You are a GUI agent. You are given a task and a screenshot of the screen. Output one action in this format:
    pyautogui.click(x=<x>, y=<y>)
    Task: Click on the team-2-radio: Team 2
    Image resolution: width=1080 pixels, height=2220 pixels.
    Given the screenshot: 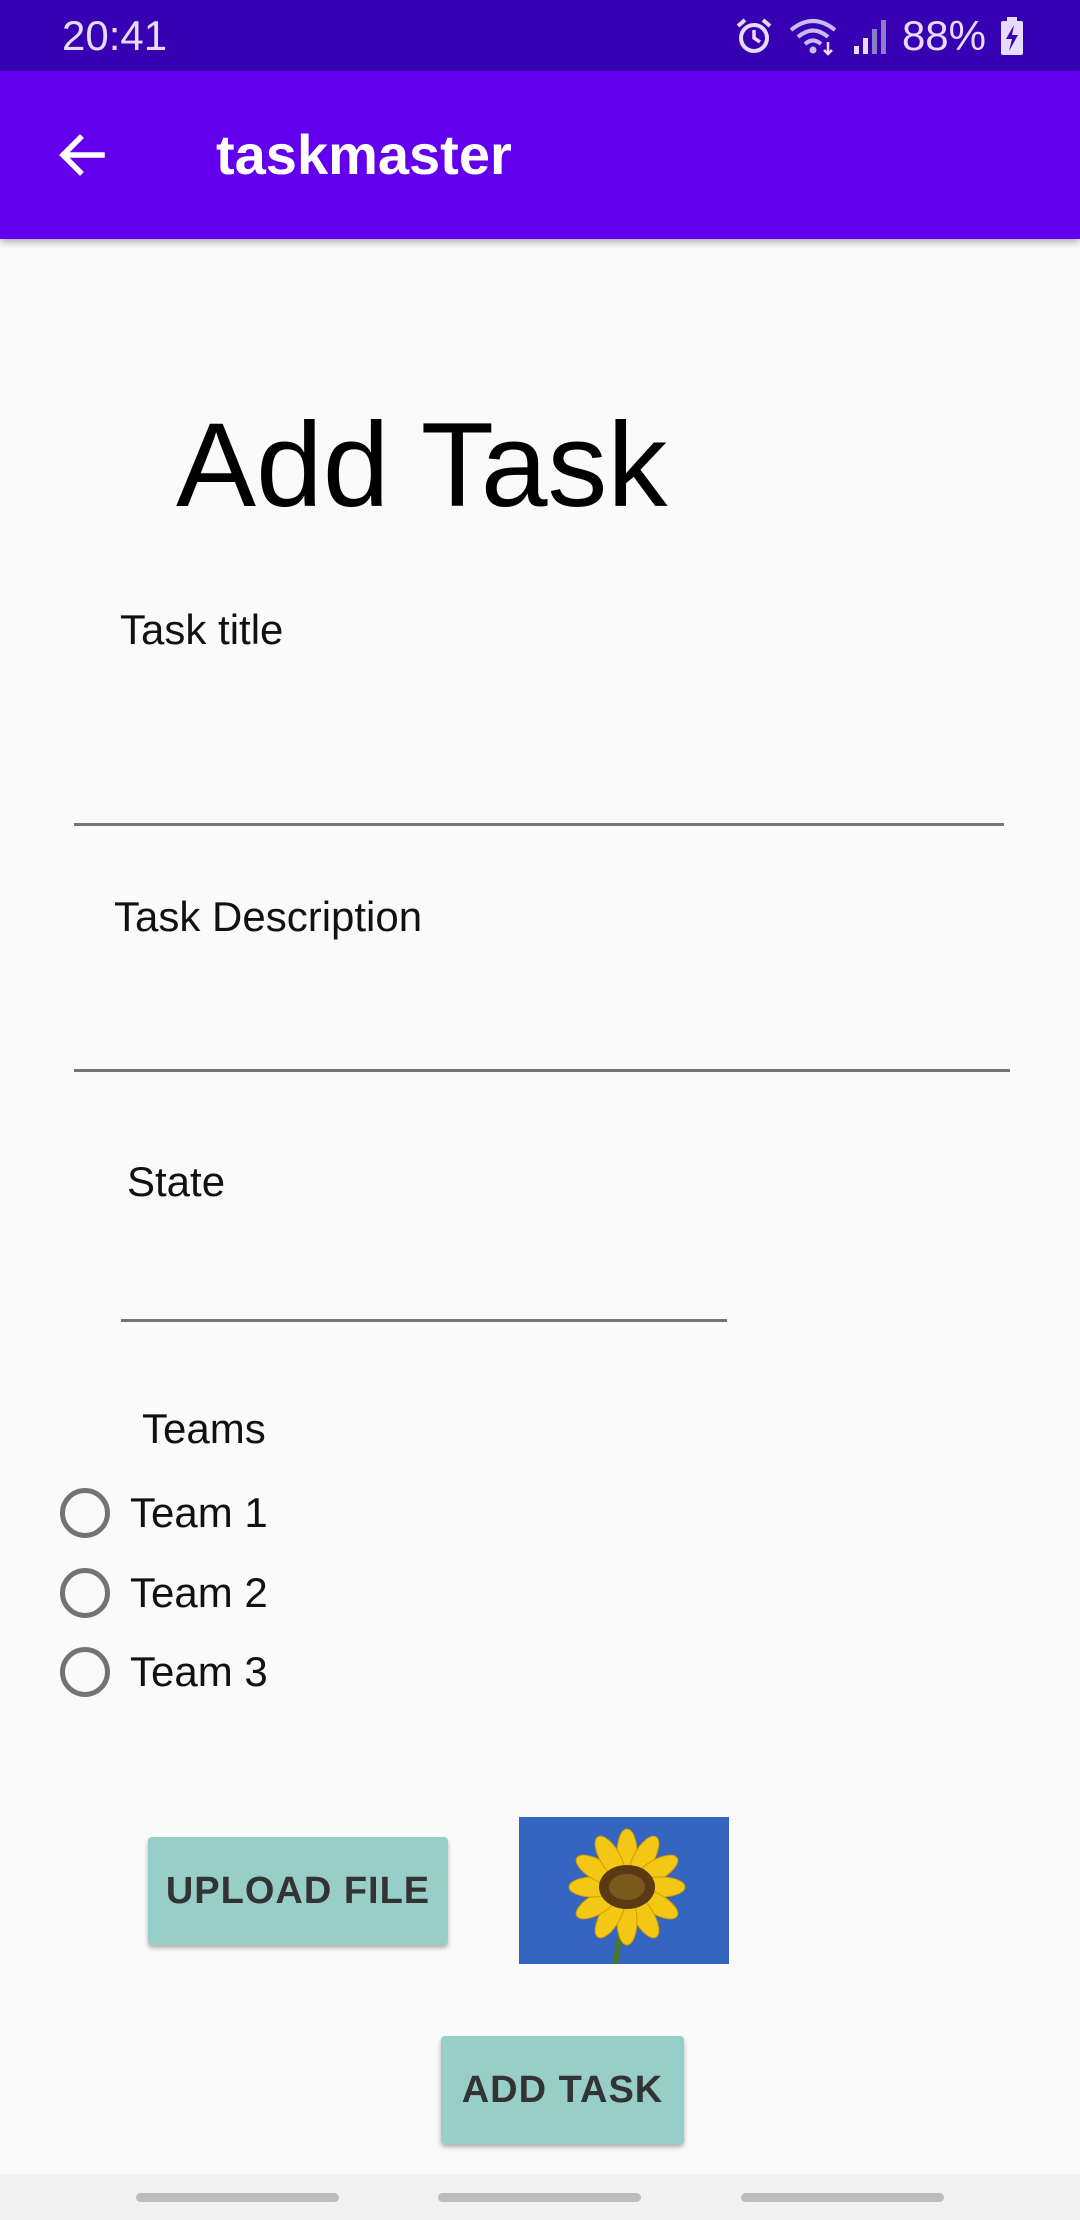 What is the action you would take?
    pyautogui.click(x=164, y=1593)
    